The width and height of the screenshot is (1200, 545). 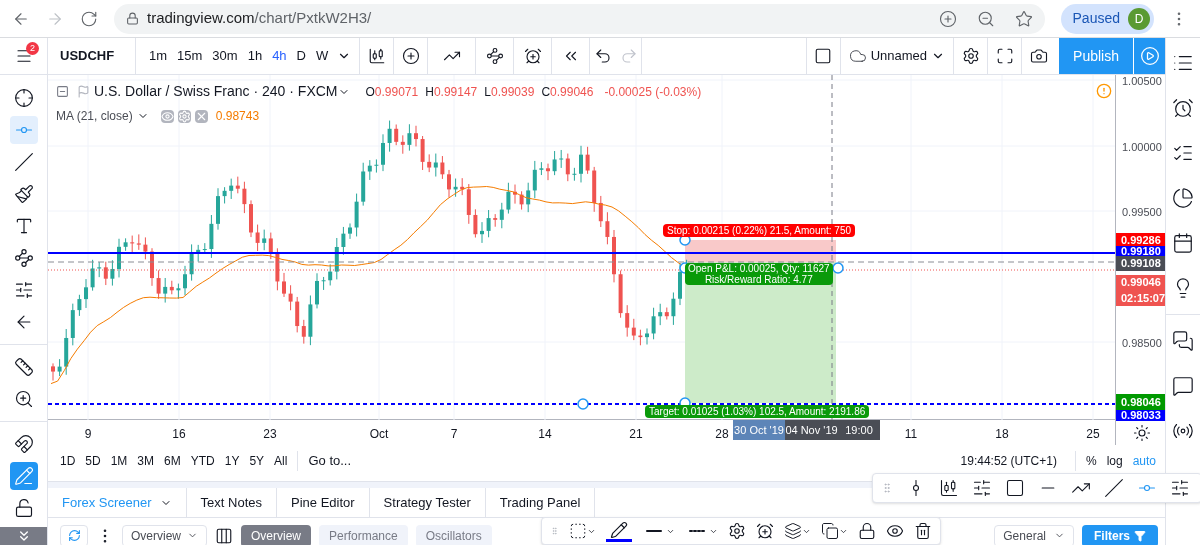 What do you see at coordinates (1008, 461) in the screenshot?
I see `clock-text: 19:44:52 (UTC+1)` at bounding box center [1008, 461].